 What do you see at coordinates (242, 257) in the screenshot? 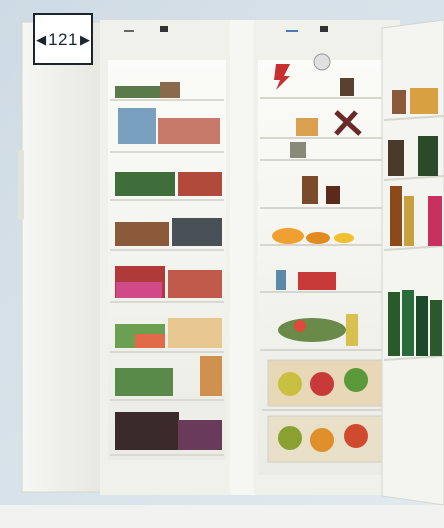
I see `center-divider` at bounding box center [242, 257].